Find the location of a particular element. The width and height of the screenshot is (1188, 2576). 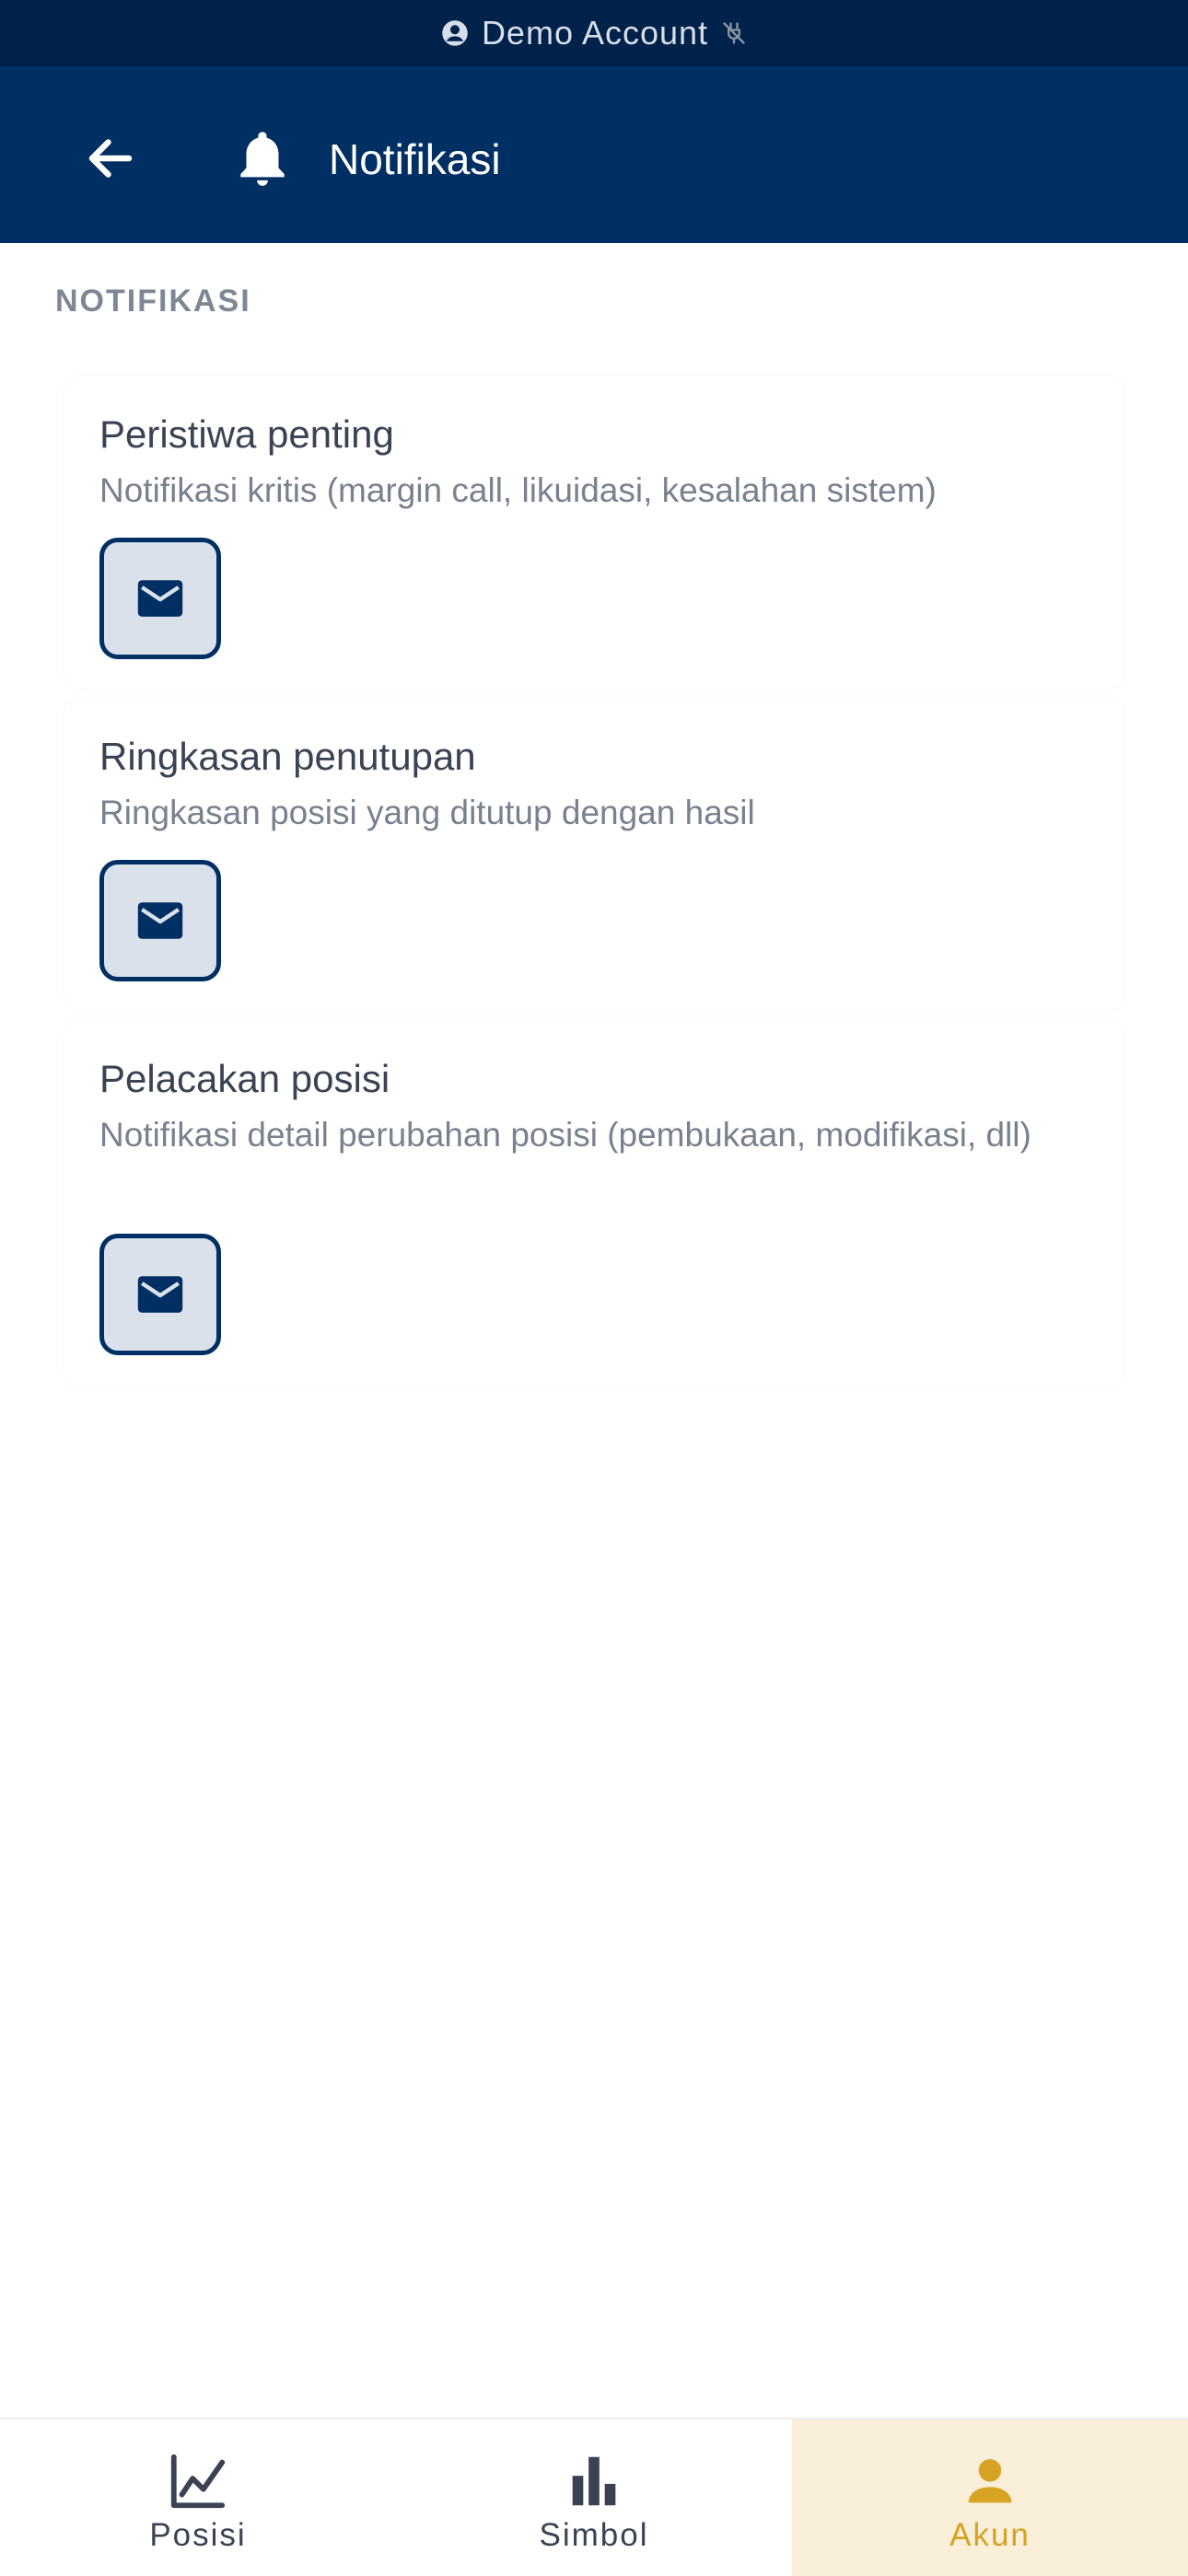

back-button is located at coordinates (111, 158).